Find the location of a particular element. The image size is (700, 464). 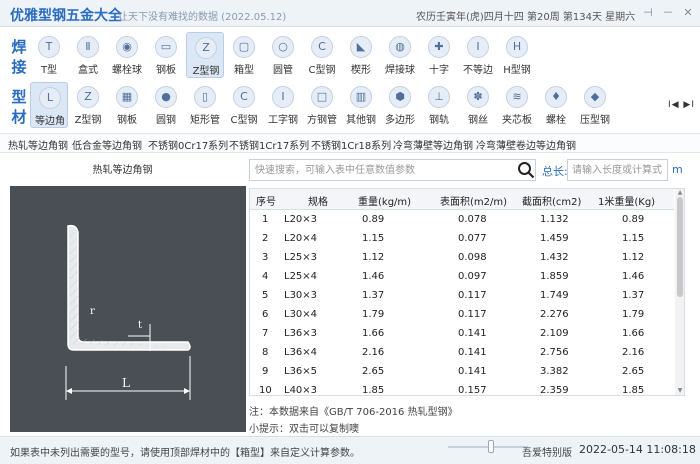

cell-spec: L40×3 is located at coordinates (301, 390).